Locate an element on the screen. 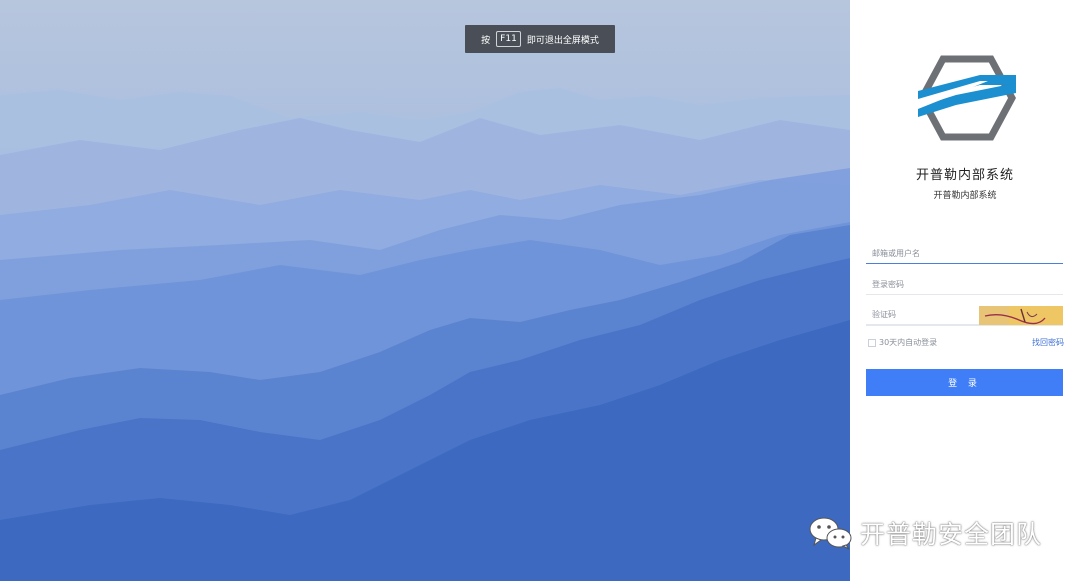 Image resolution: width=1080 pixels, height=581 pixels. fullscreen-exit-notice: 按 F11 即可退出全屏模式 is located at coordinates (540, 39).